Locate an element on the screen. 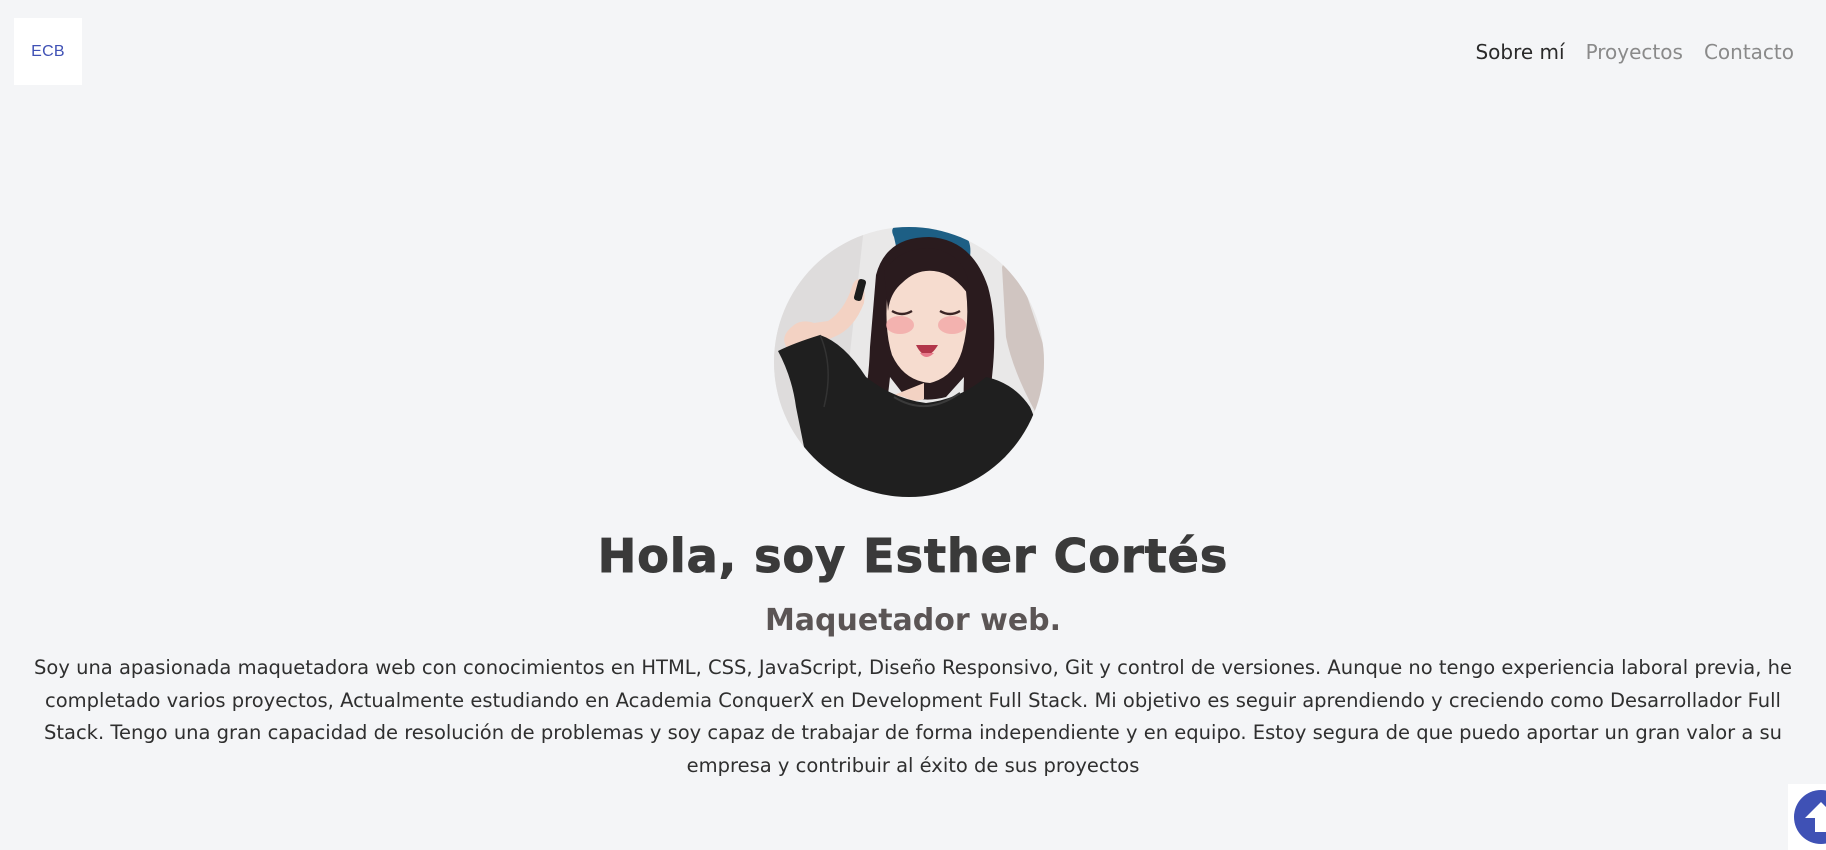  logo: ECB is located at coordinates (48, 51).